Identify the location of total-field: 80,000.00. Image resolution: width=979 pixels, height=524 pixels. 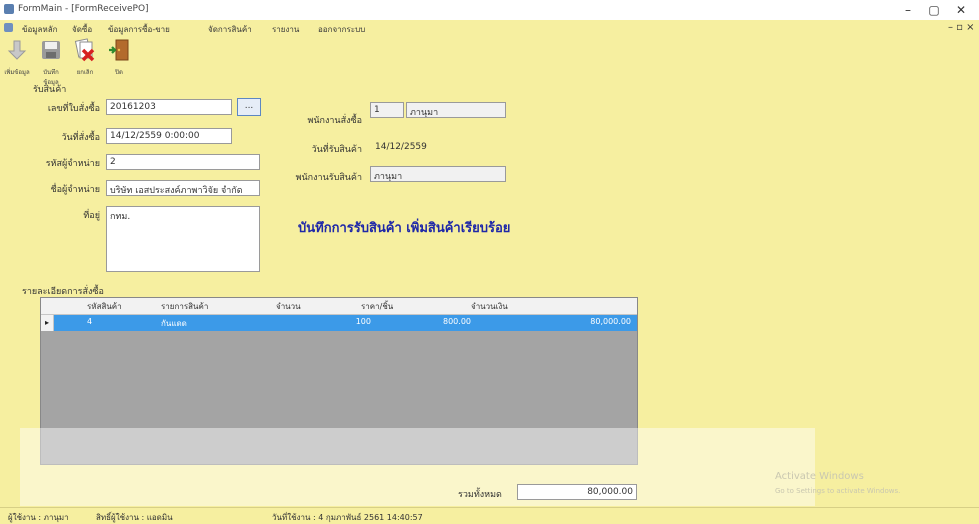
(577, 492).